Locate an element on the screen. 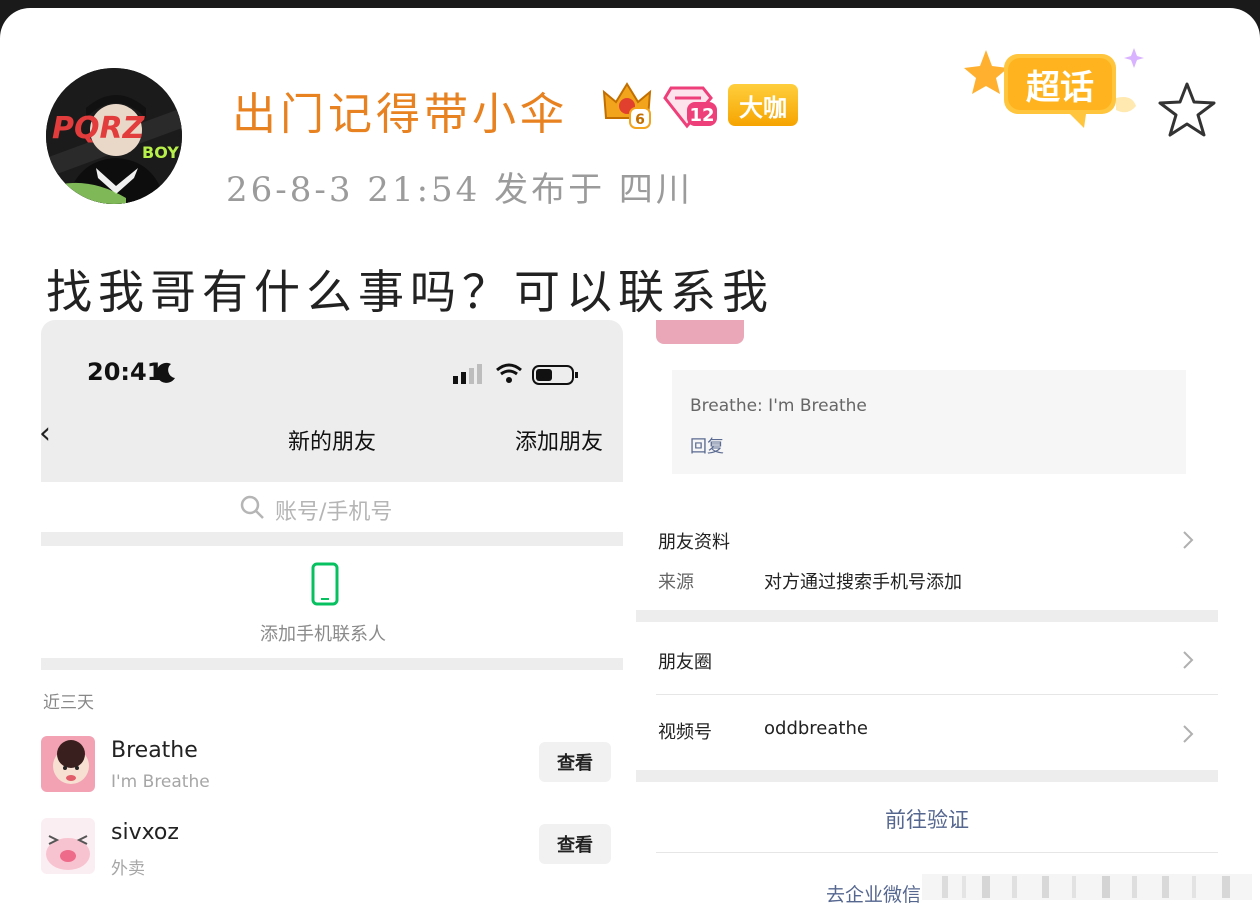  avatar-boy-text: BOY is located at coordinates (160, 152).